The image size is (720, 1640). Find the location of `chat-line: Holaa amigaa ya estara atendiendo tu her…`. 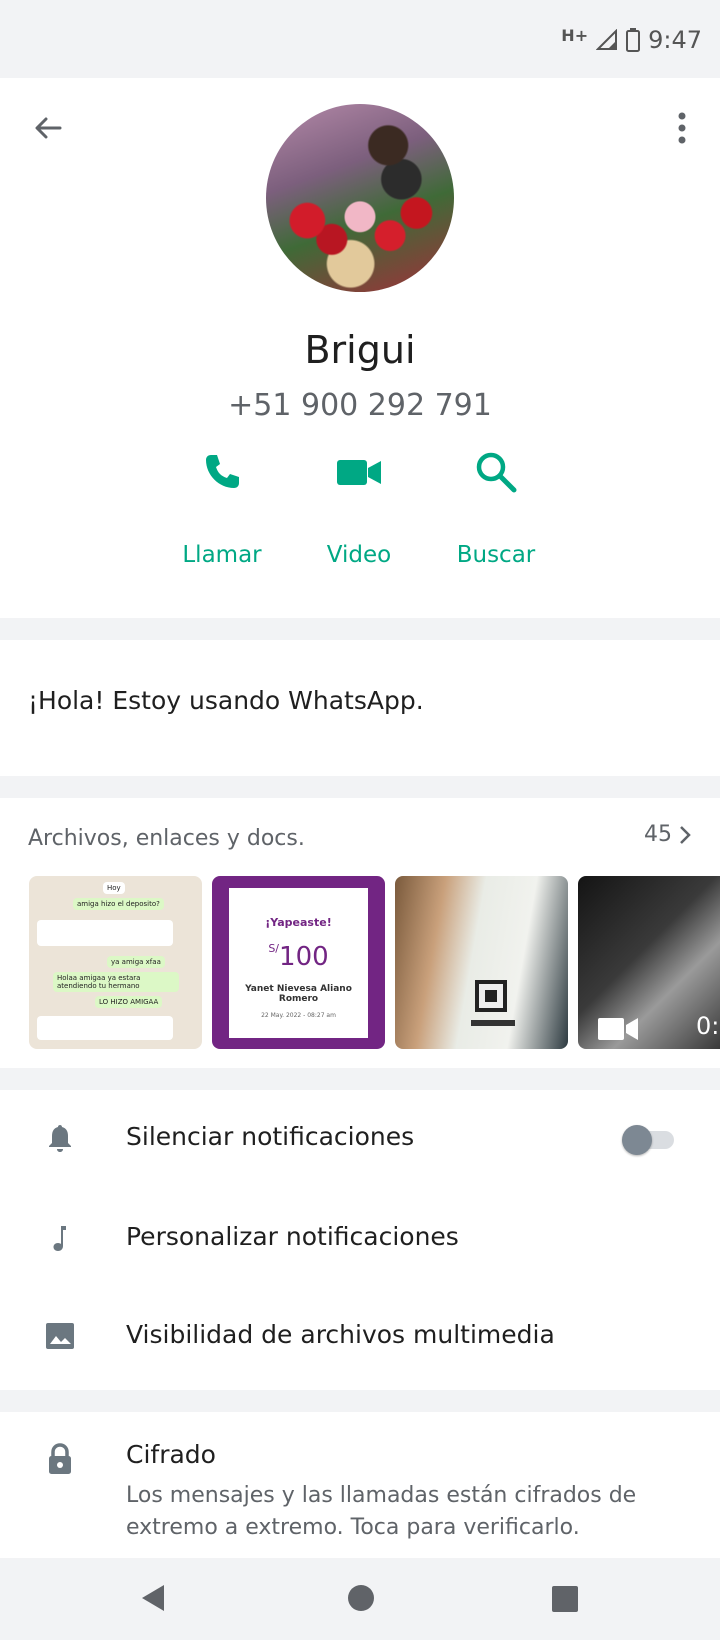

chat-line: Holaa amigaa ya estara atendiendo tu her… is located at coordinates (116, 982).